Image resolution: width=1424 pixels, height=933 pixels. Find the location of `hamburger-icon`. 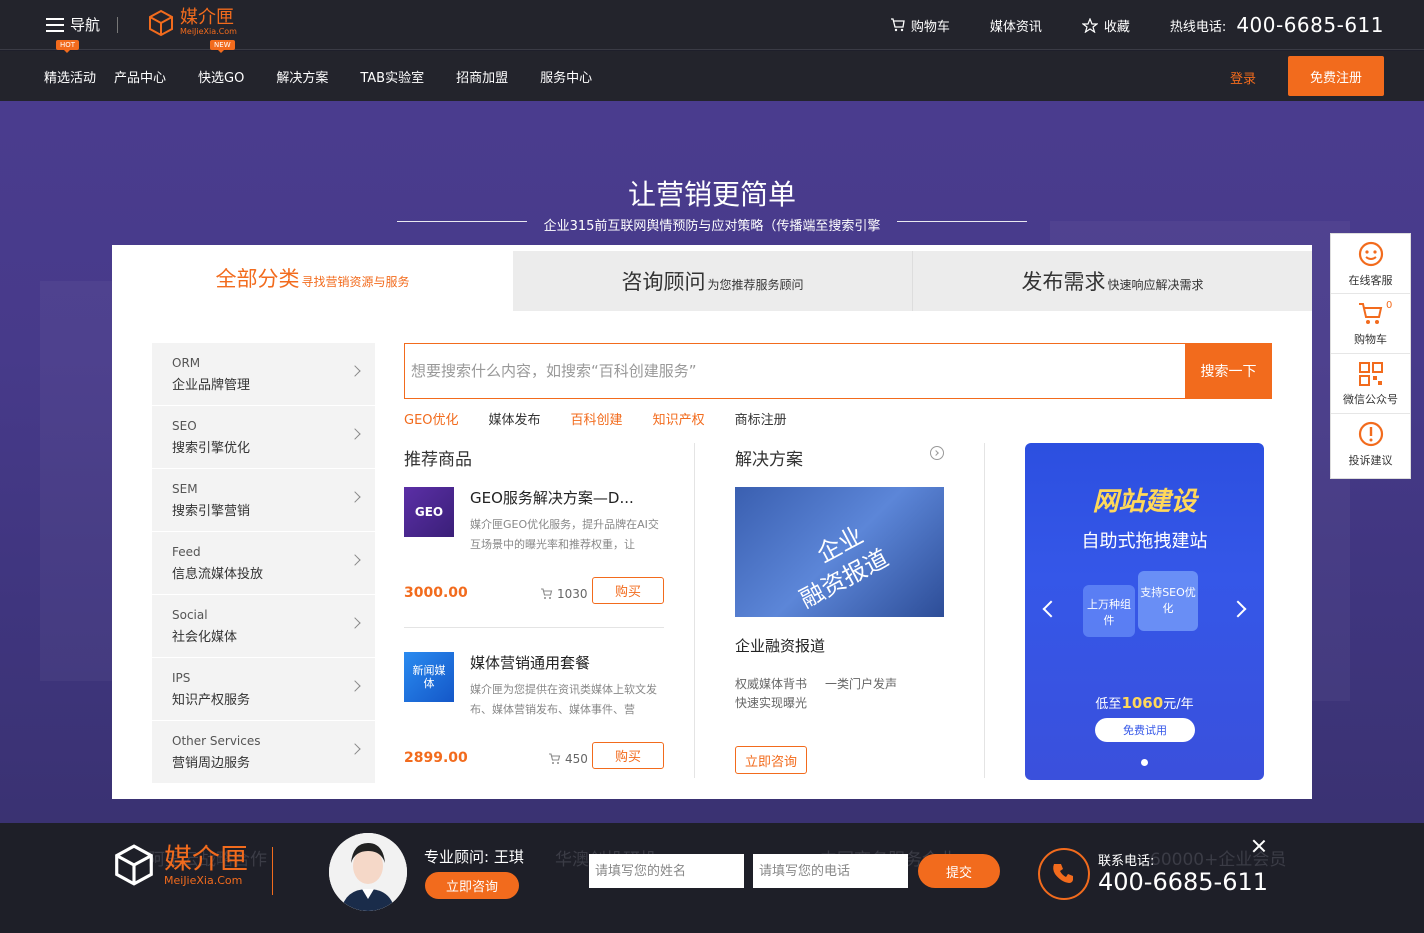

hamburger-icon is located at coordinates (55, 24).